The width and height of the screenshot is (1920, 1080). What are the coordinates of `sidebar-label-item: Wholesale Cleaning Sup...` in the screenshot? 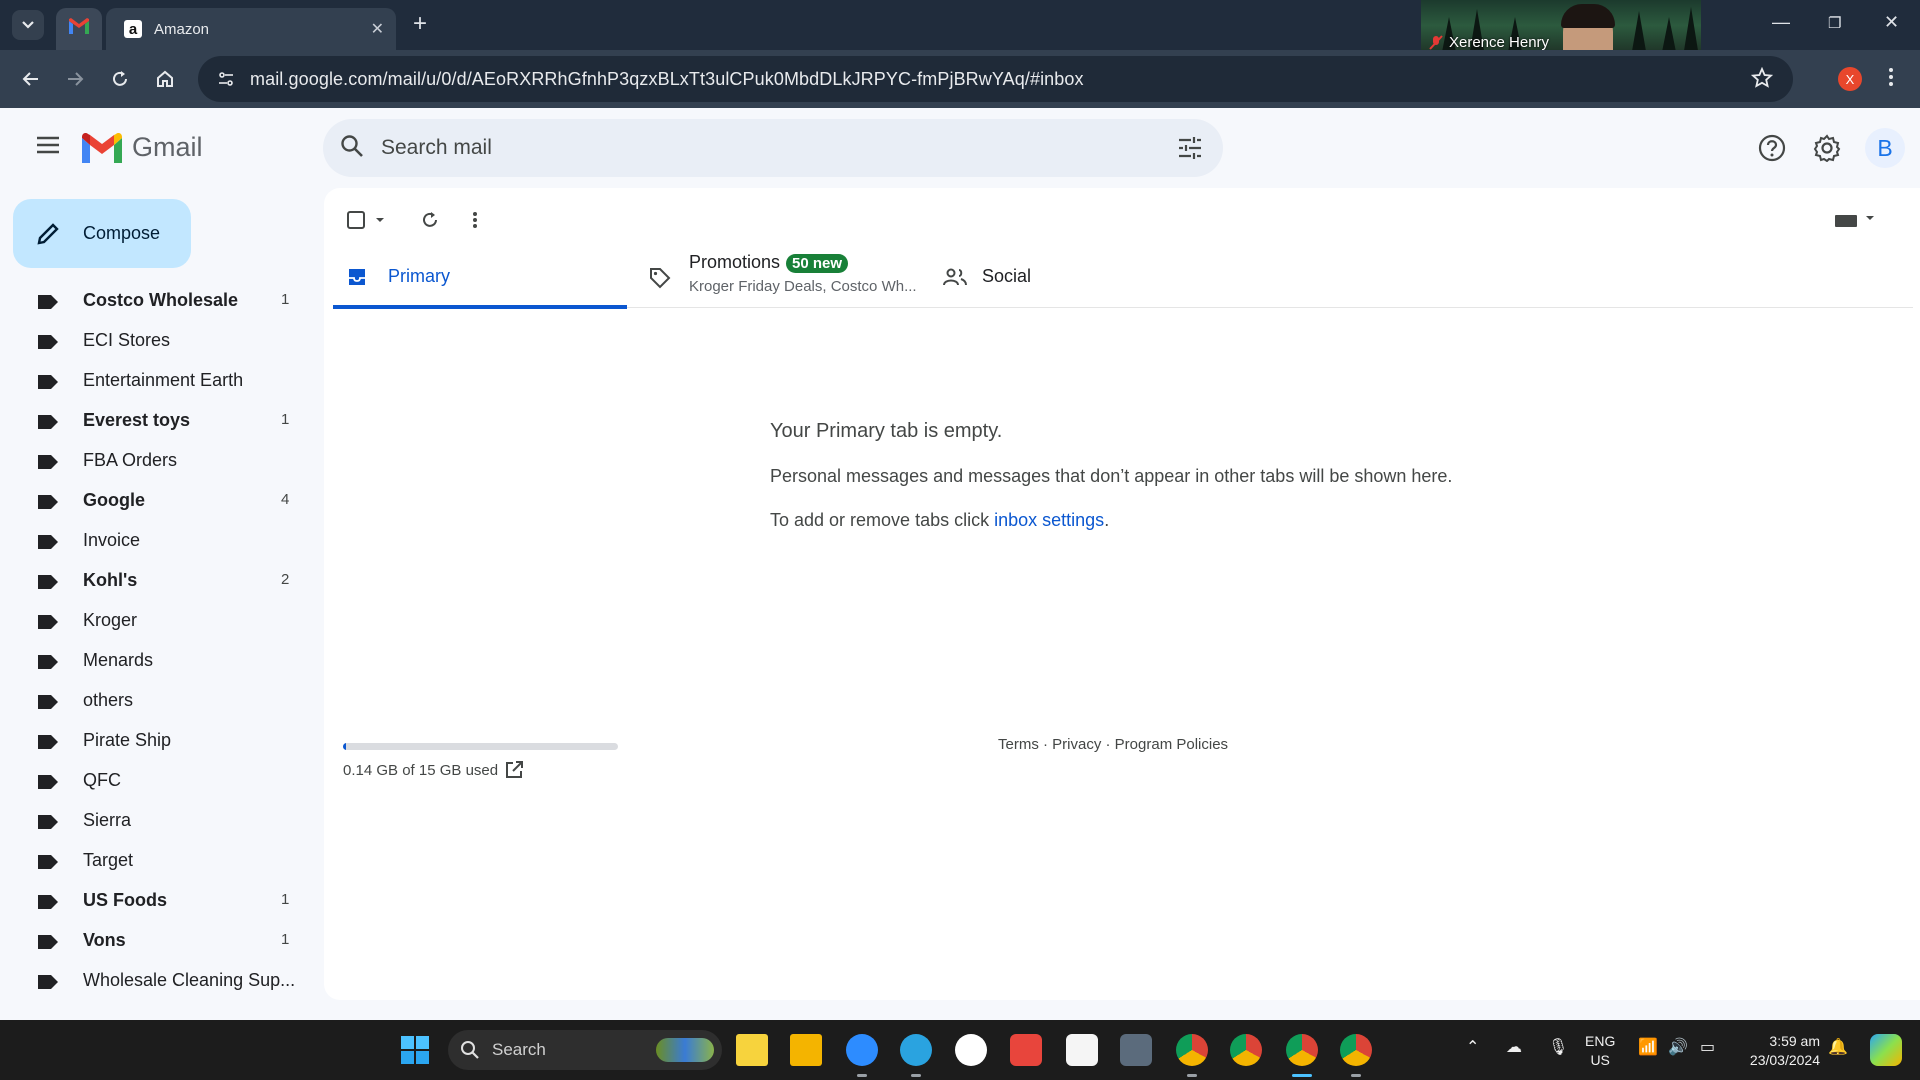 It's located at (160, 980).